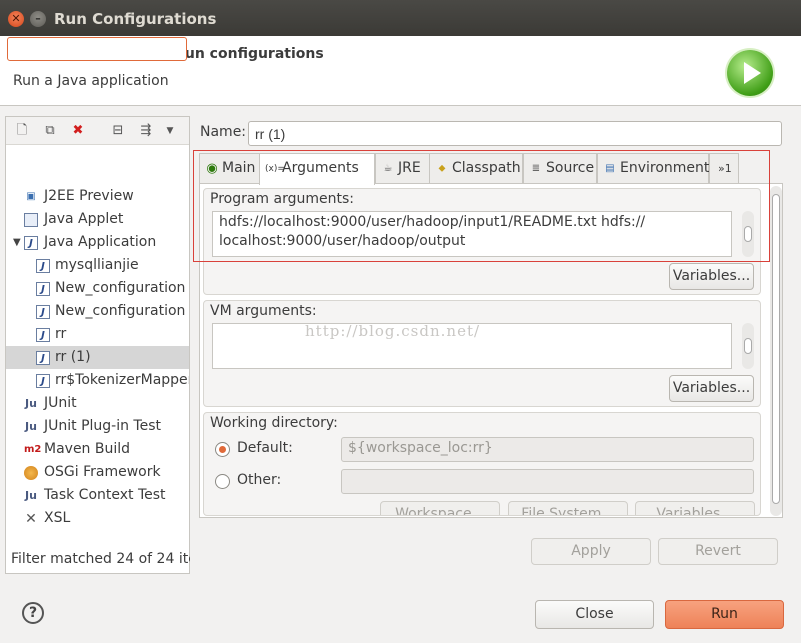  What do you see at coordinates (31, 243) in the screenshot?
I see `java-application-icon: J` at bounding box center [31, 243].